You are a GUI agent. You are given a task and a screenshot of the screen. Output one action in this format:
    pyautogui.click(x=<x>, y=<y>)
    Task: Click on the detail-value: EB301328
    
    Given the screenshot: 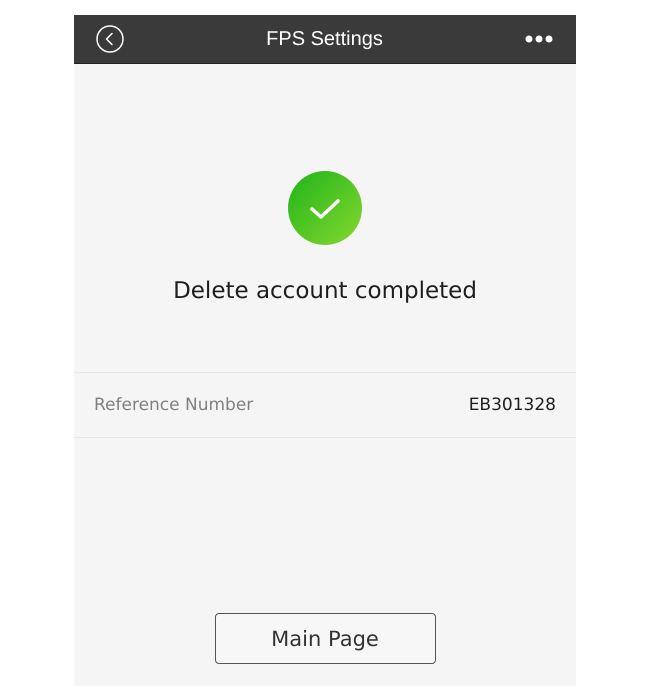 What is the action you would take?
    pyautogui.click(x=512, y=405)
    